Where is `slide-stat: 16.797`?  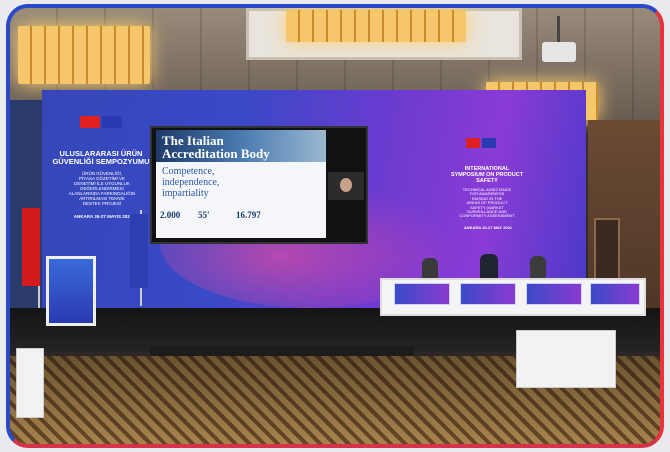 slide-stat: 16.797 is located at coordinates (248, 215).